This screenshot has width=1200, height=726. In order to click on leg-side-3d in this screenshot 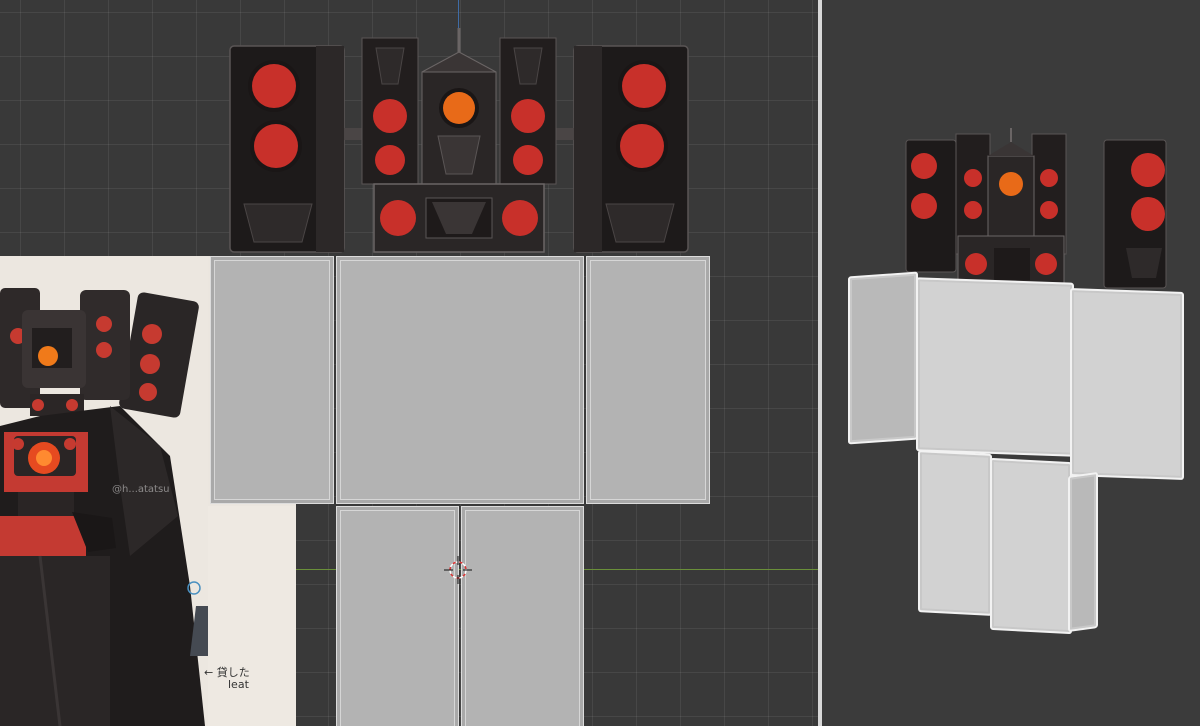, I will do `click(1083, 552)`.